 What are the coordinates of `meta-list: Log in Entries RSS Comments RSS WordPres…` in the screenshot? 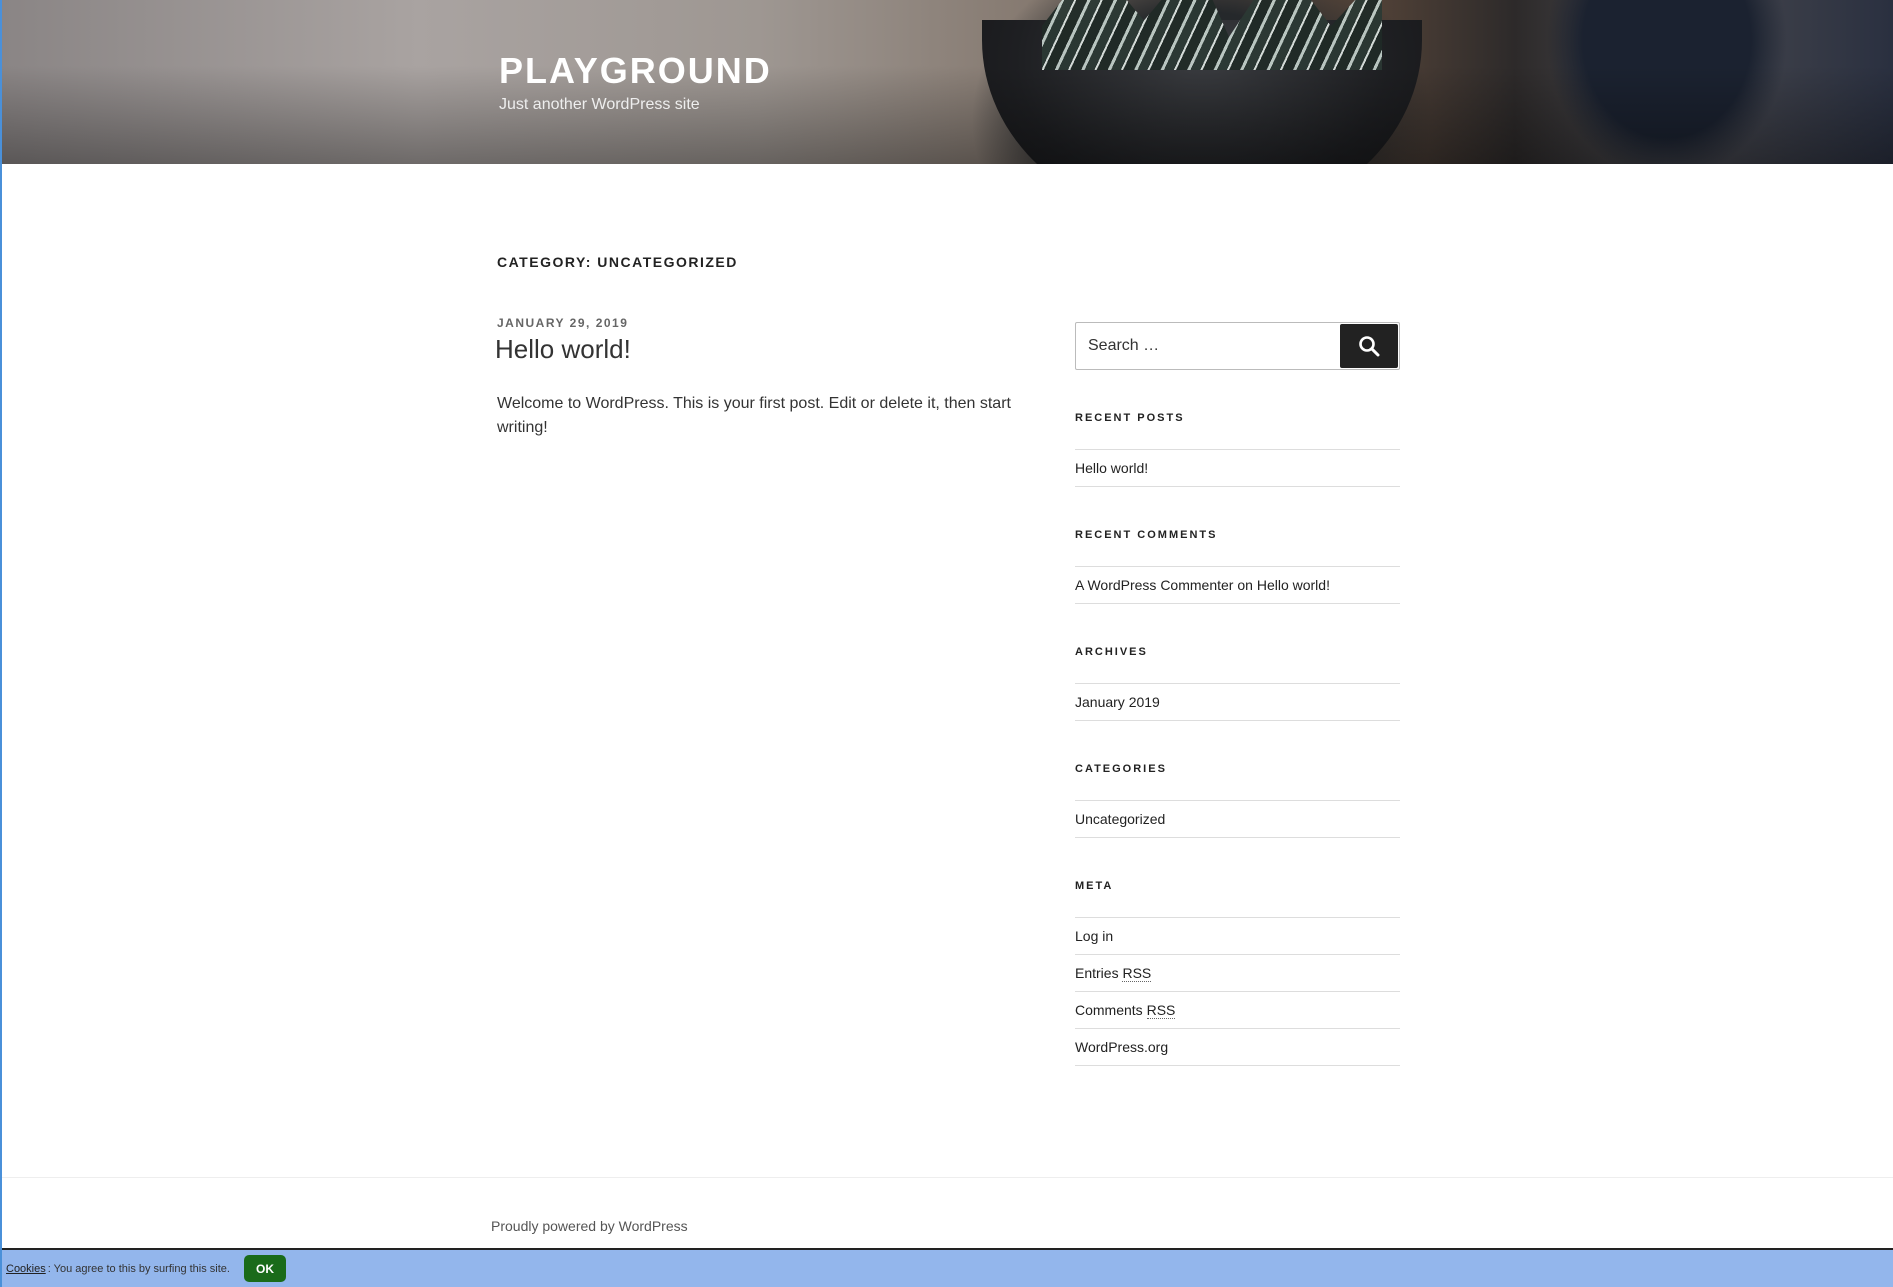 It's located at (1237, 991).